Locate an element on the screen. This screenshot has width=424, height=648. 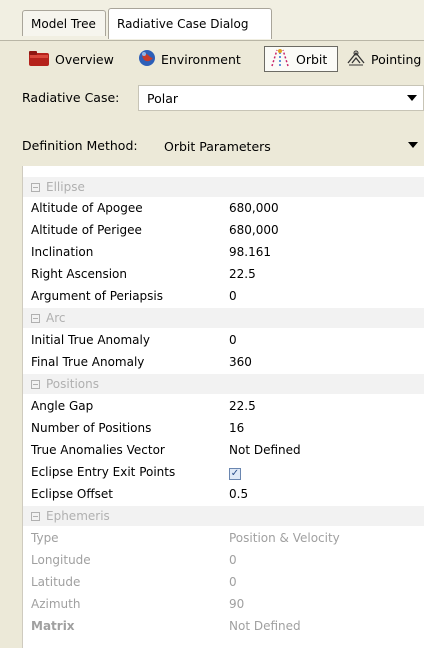
subtab-orbit: Orbit is located at coordinates (301, 59).